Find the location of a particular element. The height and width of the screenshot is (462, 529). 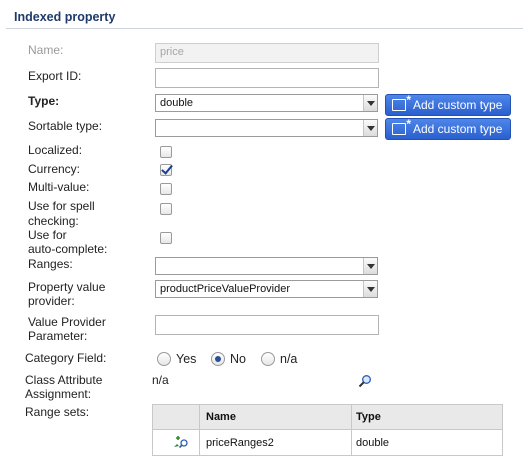

title-divider is located at coordinates (264, 28).